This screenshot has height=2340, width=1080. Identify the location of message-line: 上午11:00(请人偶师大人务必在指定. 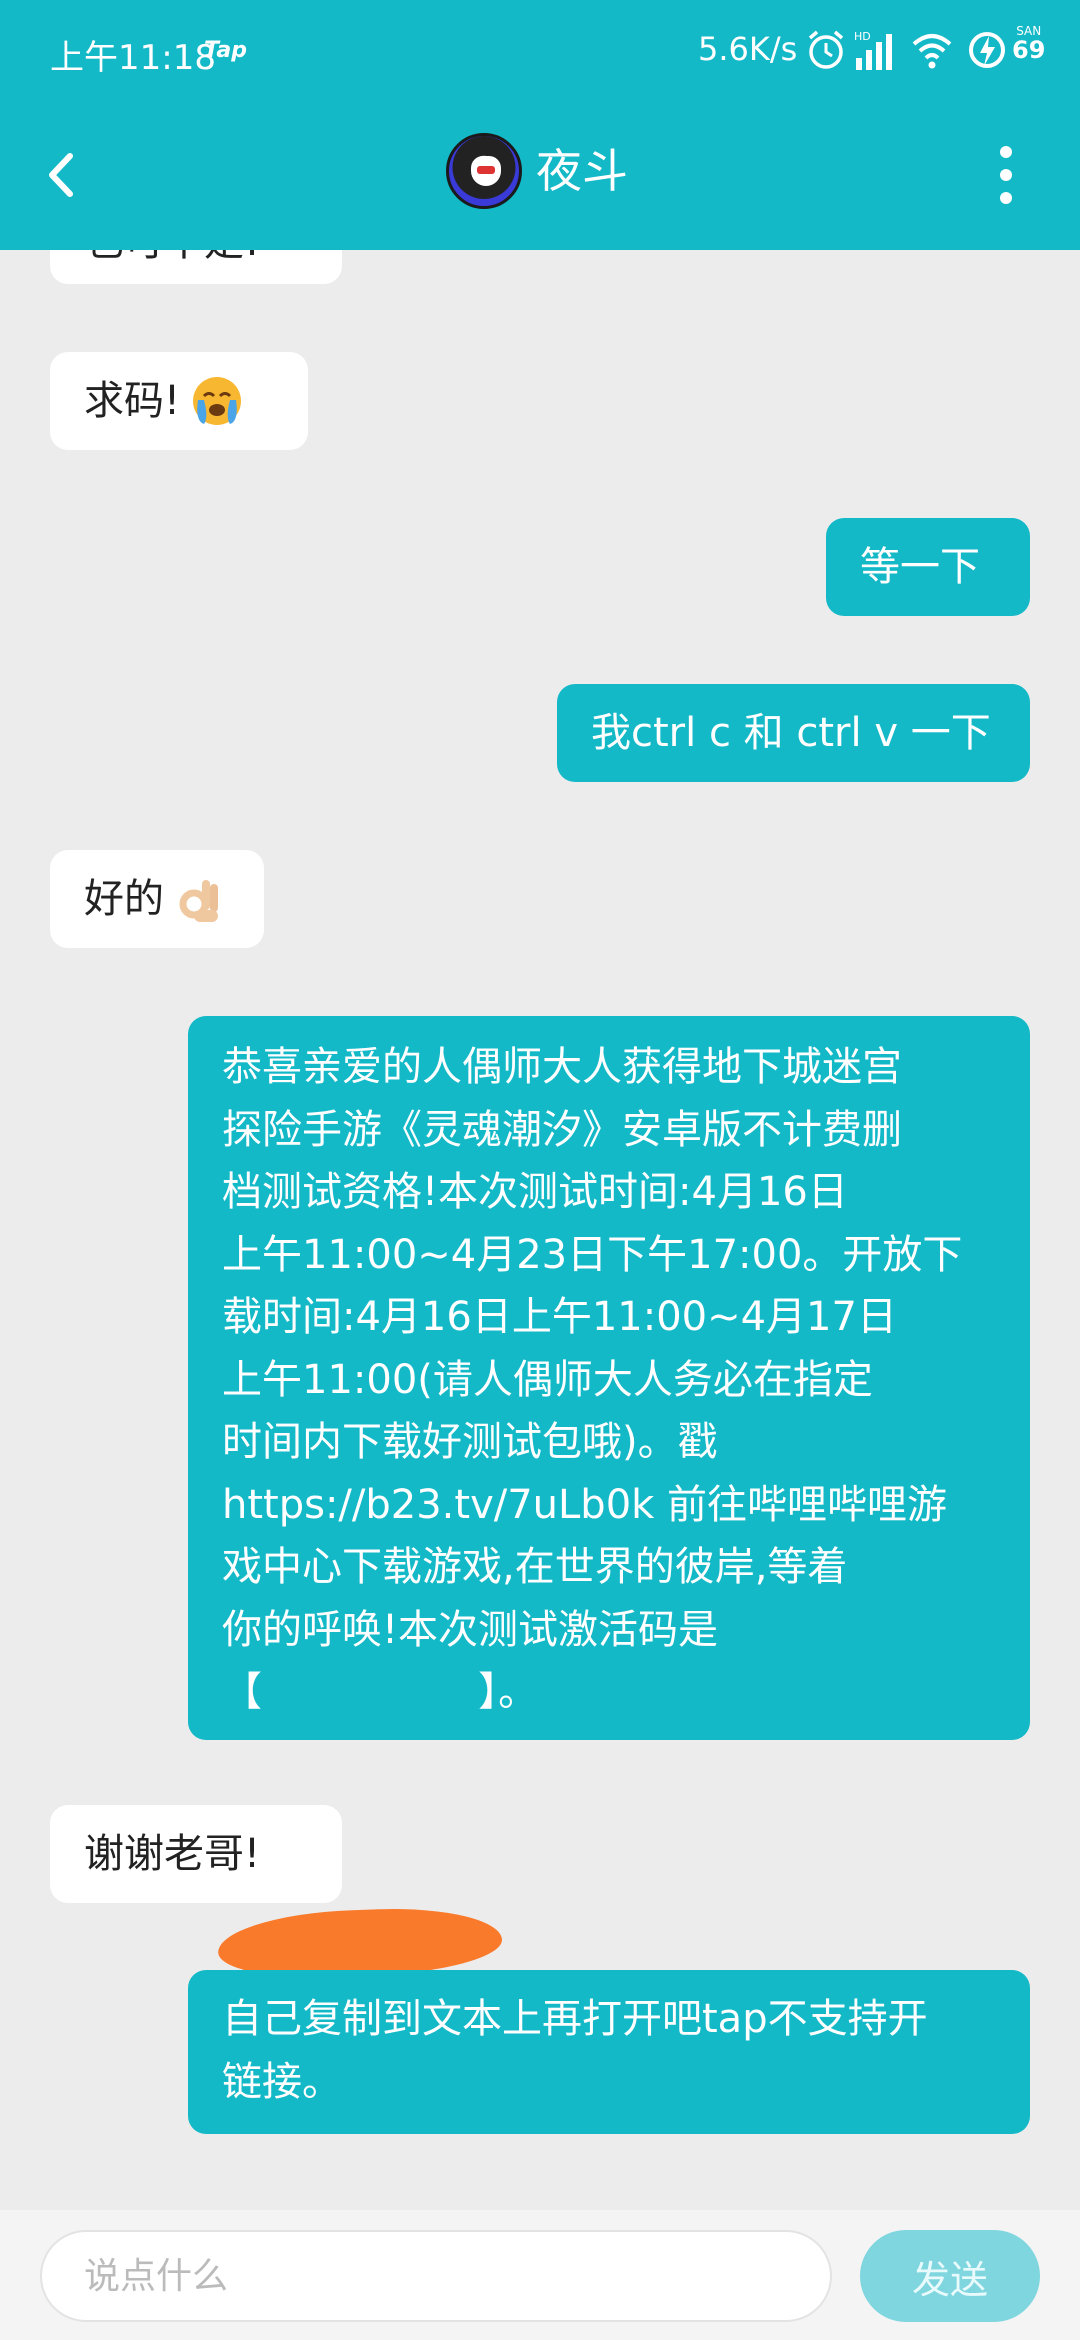
(547, 1379).